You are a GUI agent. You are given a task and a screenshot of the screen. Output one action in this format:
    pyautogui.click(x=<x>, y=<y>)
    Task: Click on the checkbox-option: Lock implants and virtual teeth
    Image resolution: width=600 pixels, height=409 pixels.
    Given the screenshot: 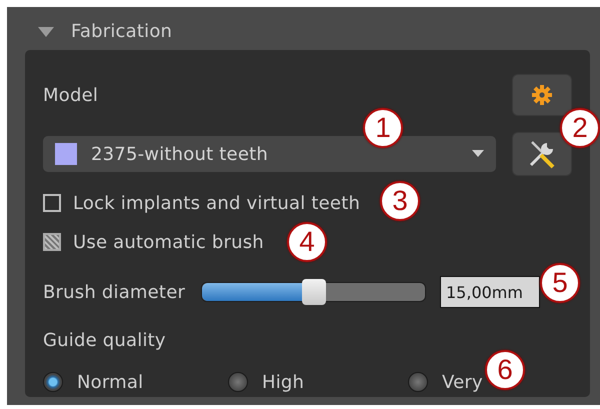 What is the action you would take?
    pyautogui.click(x=201, y=203)
    